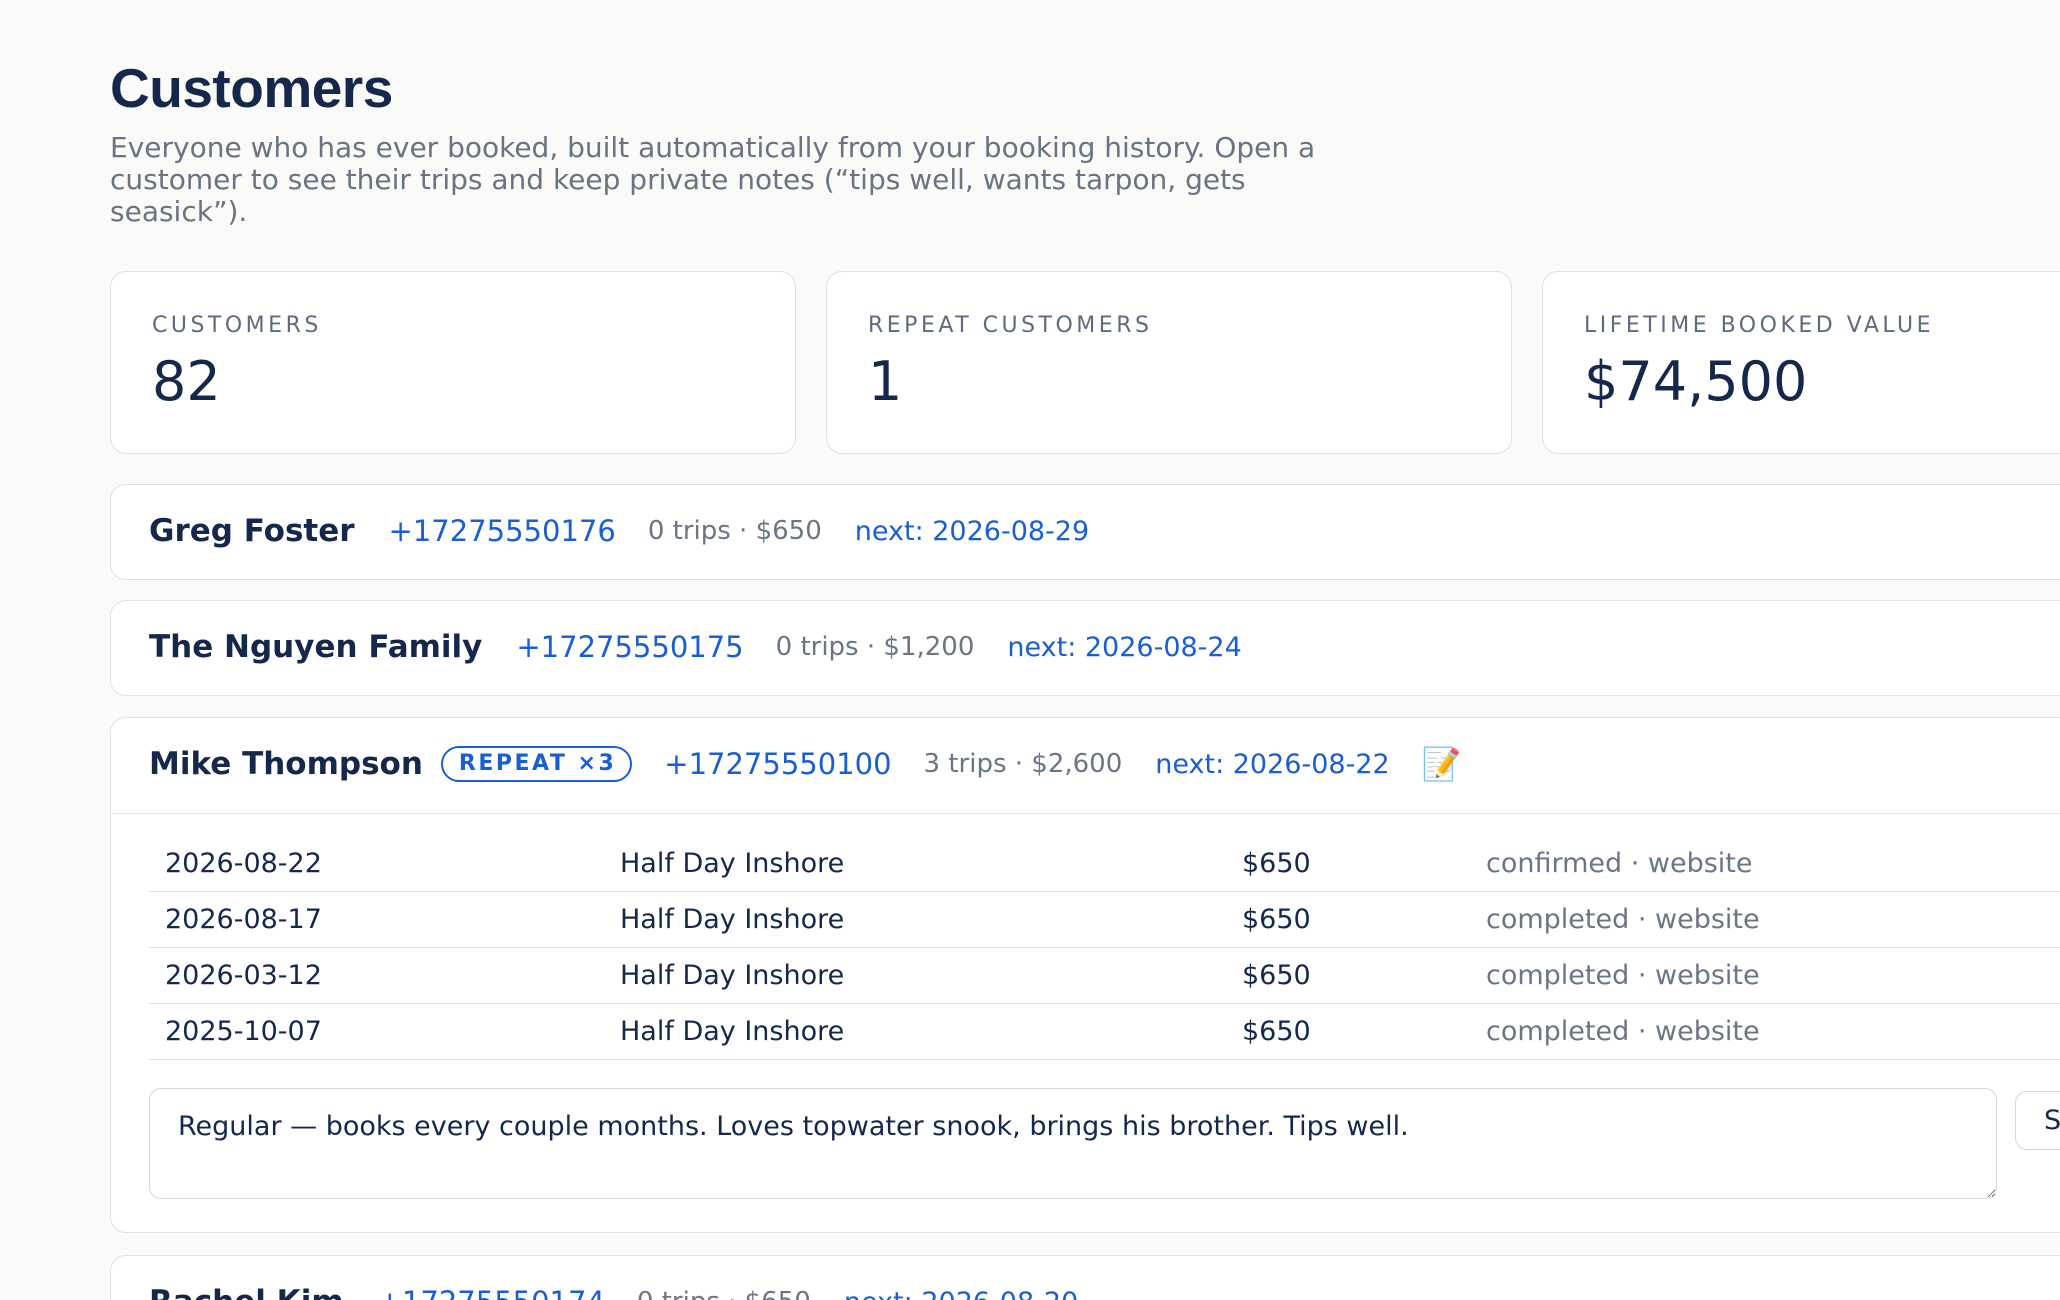 Image resolution: width=2060 pixels, height=1300 pixels. Describe the element at coordinates (777, 764) in the screenshot. I see `customer-phone-link: +17275550100` at that location.